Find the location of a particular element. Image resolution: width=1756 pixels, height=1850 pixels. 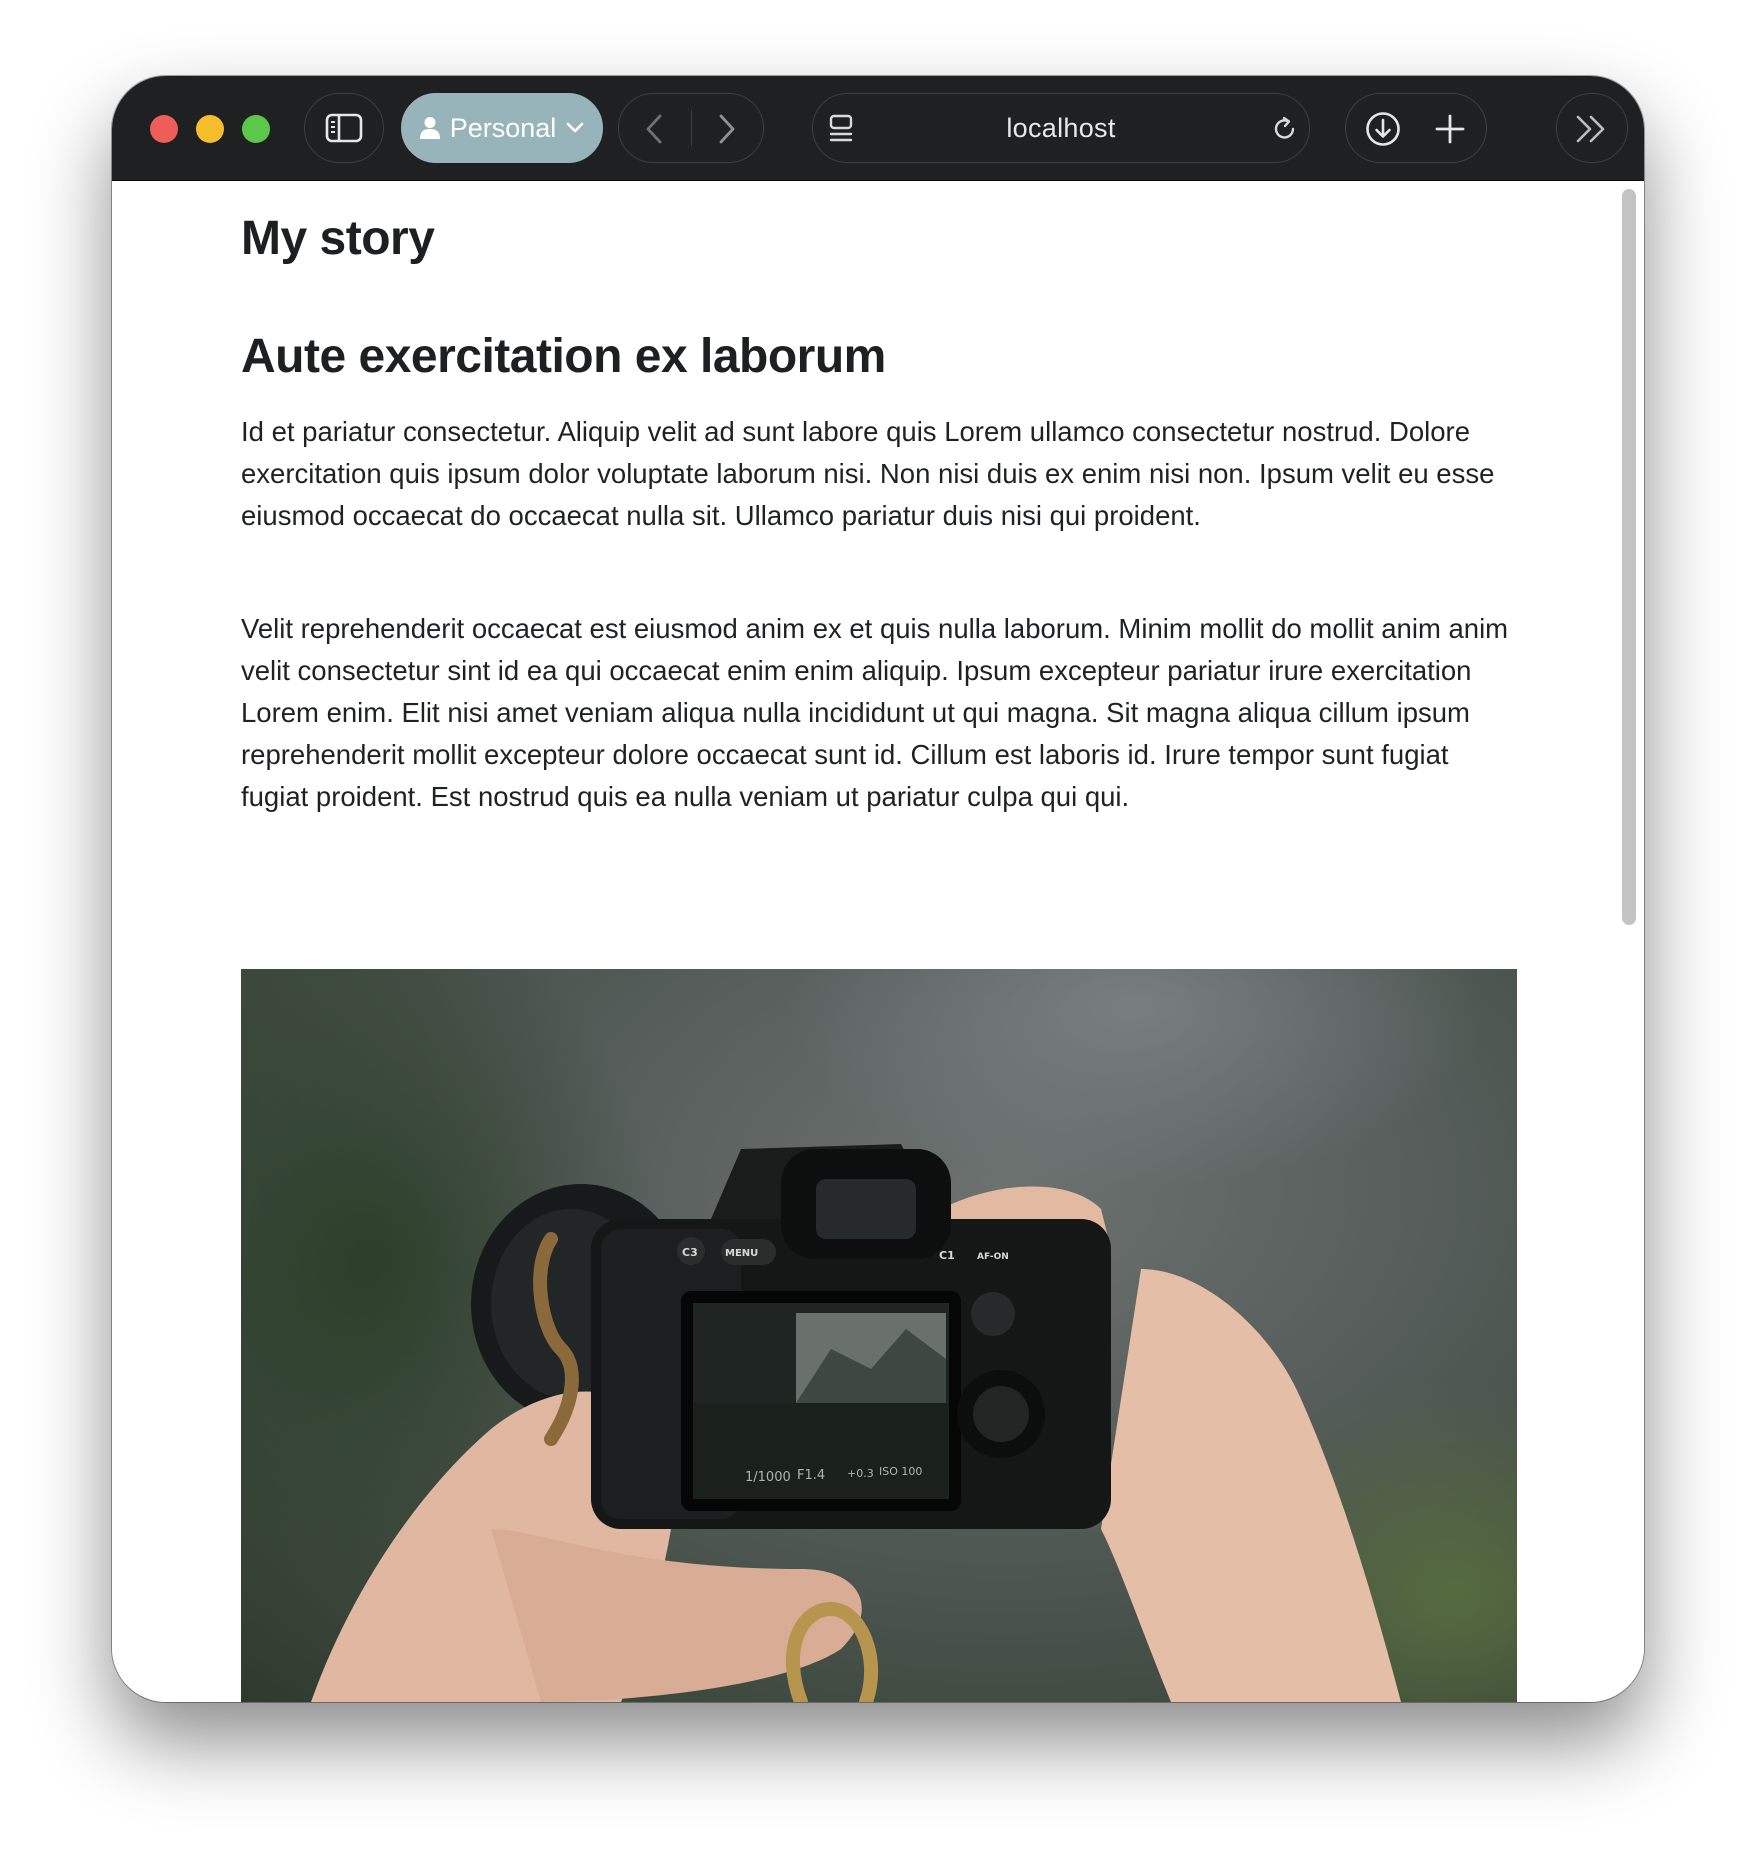

screen-iso: ISO 100 is located at coordinates (900, 1471).